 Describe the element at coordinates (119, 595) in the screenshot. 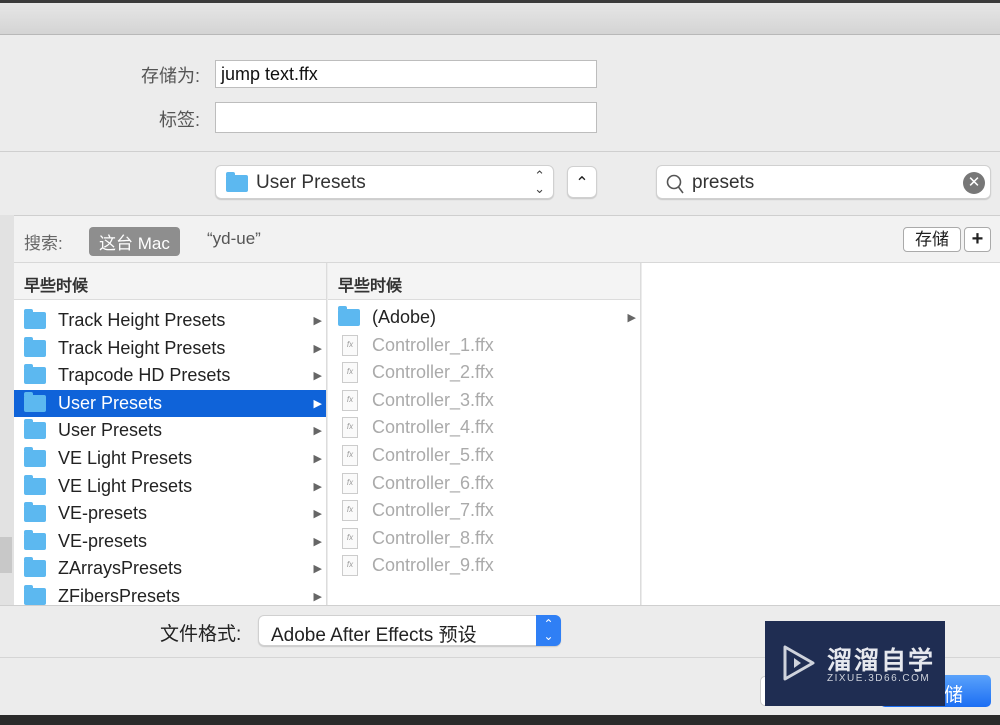

I see `folder-name: ZFibersPresets` at that location.